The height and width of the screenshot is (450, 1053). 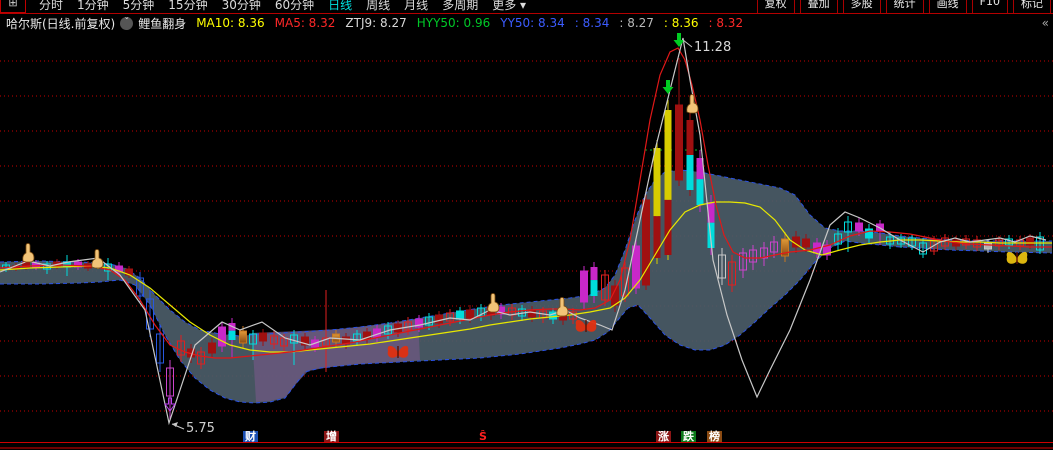 I want to click on period-tab-1分钟: 1分钟, so click(x=93, y=6).